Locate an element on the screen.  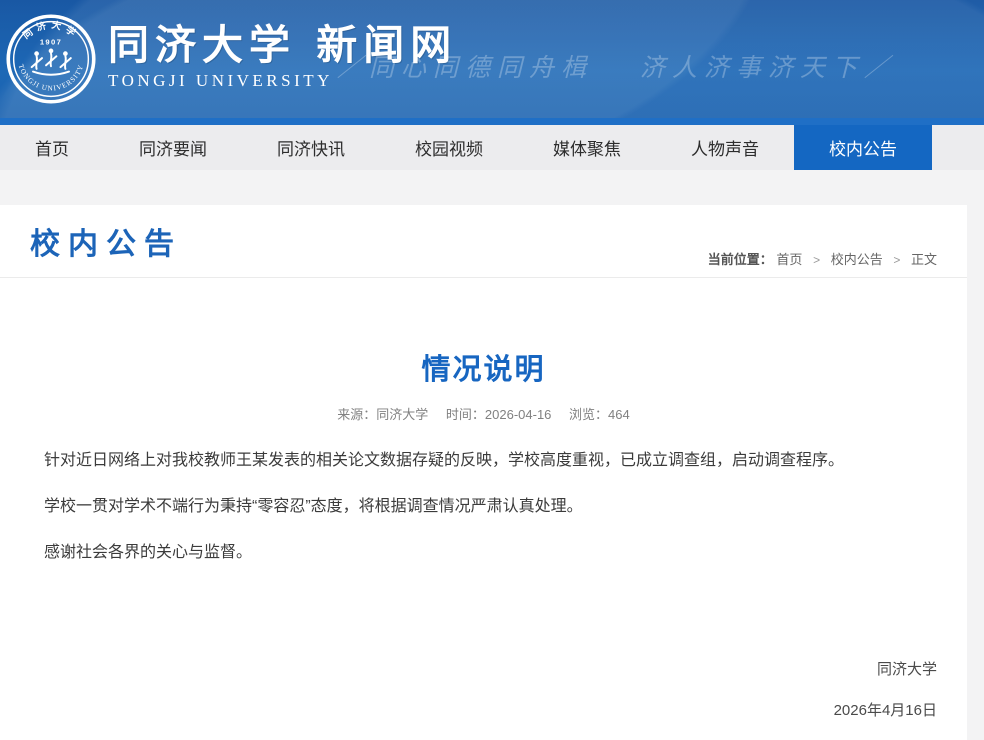
article-meta: 来源：同济大学 时间：2026-04-16 浏览：464 is located at coordinates (483, 413).